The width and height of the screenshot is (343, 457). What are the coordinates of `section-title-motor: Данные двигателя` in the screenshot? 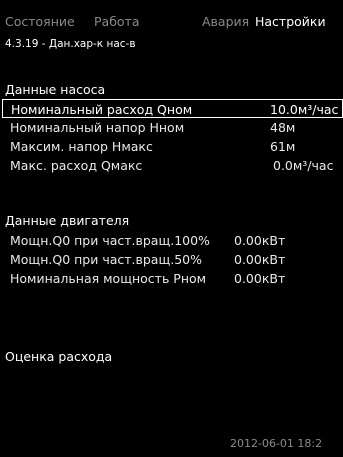 It's located at (67, 220).